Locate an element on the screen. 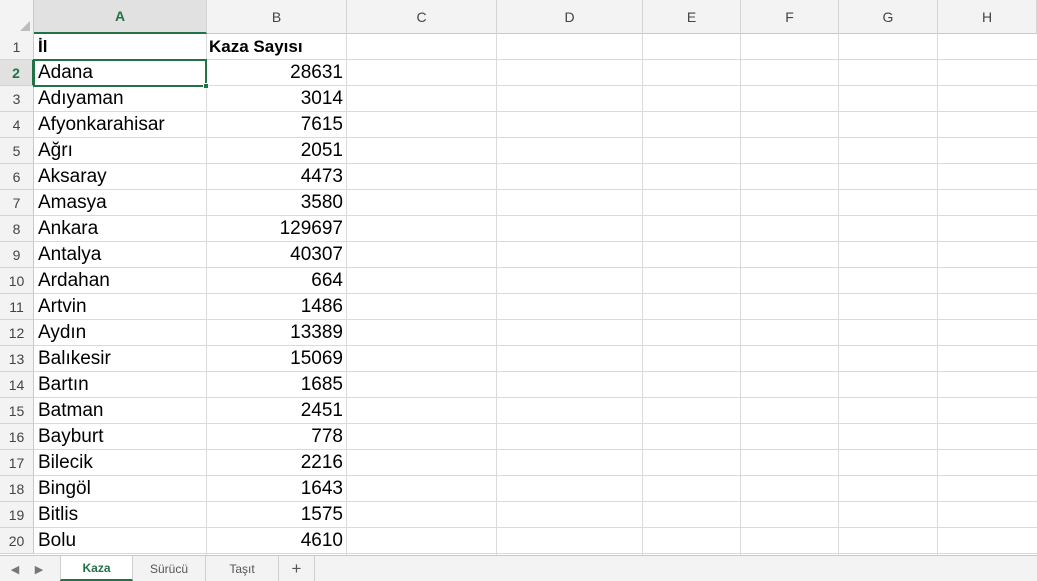  cell-il: Bingöl is located at coordinates (64, 489).